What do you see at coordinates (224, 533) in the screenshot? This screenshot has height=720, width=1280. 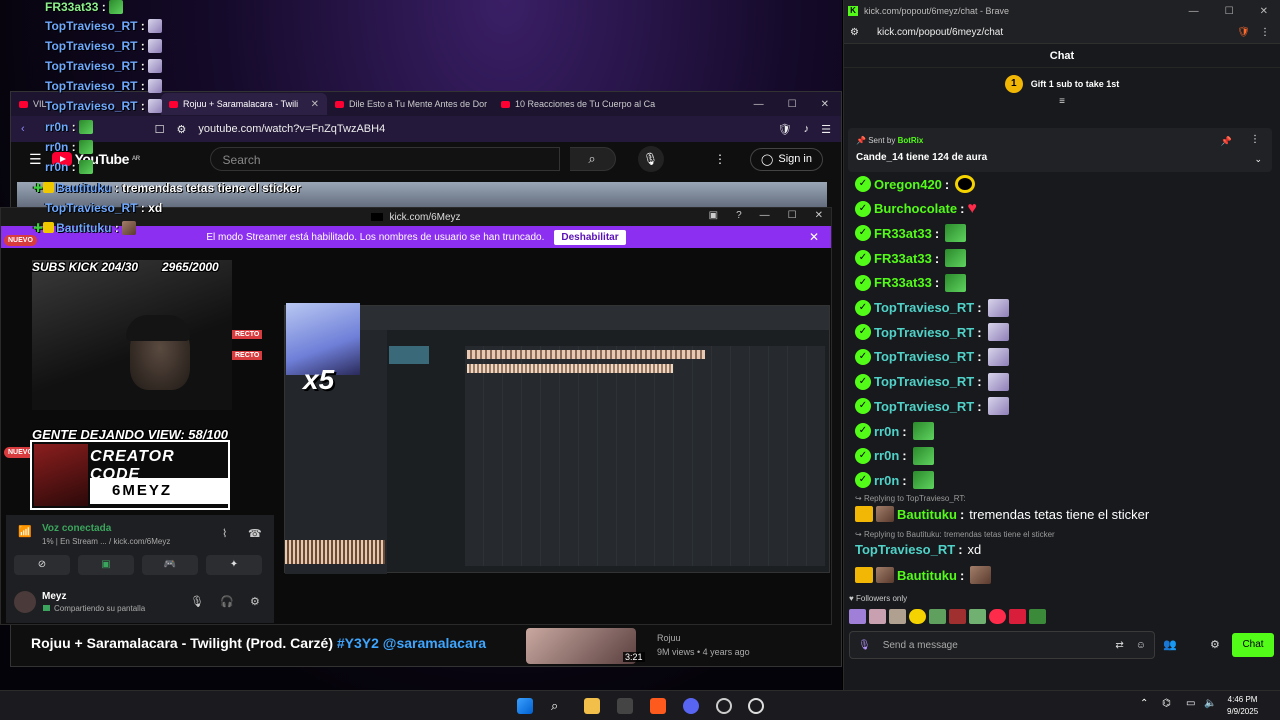 I see `noise-suppression-icon: ⌇` at bounding box center [224, 533].